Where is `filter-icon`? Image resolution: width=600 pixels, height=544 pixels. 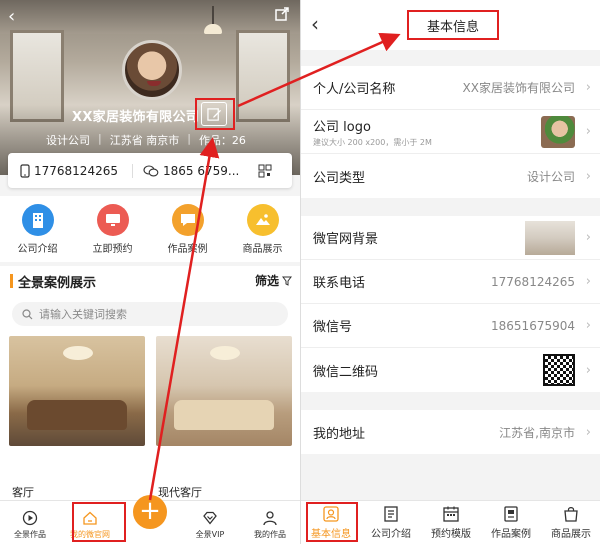 filter-icon is located at coordinates (287, 281).